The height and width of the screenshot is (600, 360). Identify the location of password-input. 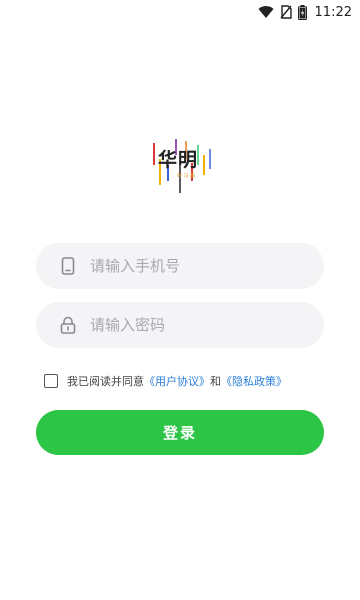
(200, 325).